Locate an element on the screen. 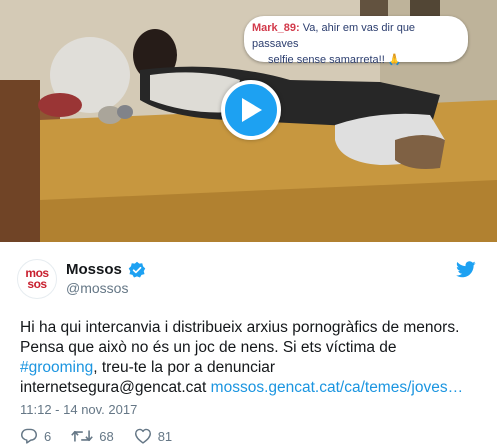  like-count: 81 is located at coordinates (165, 436).